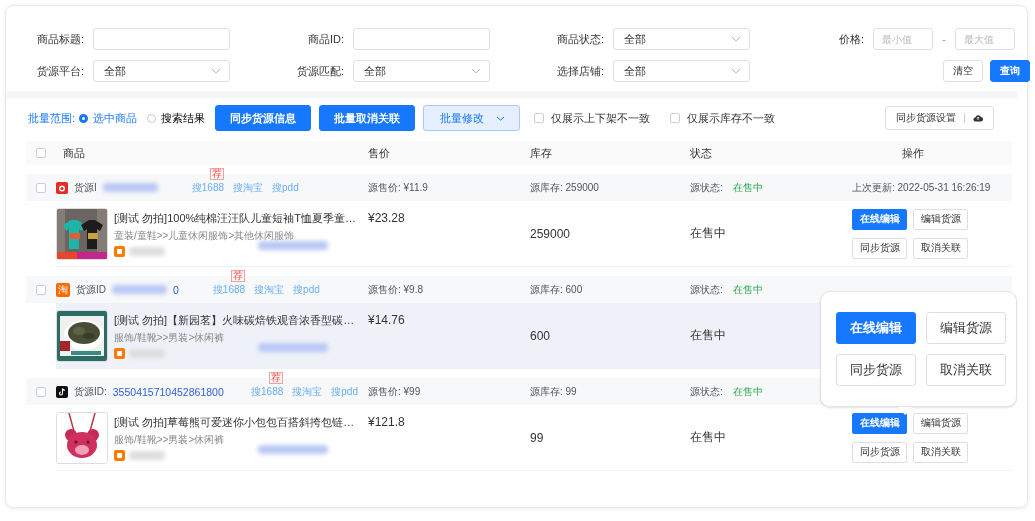 This screenshot has height=521, width=1035. What do you see at coordinates (579, 71) in the screenshot?
I see `filter-label: 选择店铺:` at bounding box center [579, 71].